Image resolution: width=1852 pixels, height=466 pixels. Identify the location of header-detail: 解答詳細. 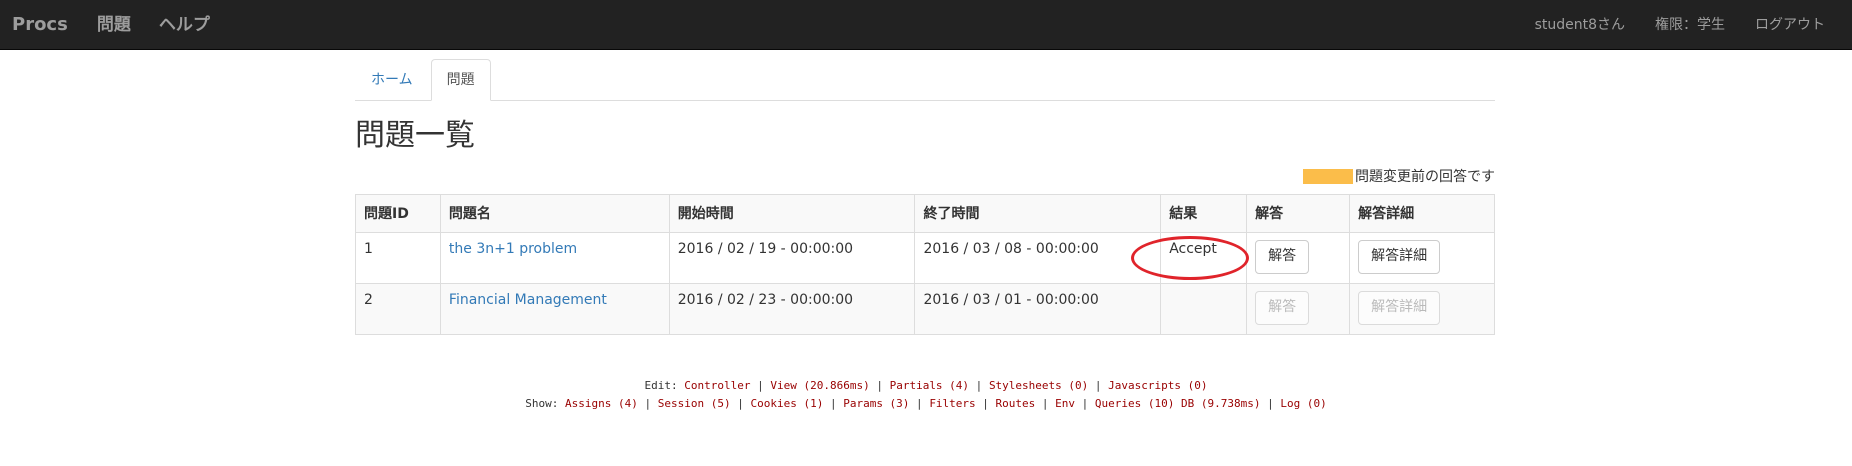
(1422, 213).